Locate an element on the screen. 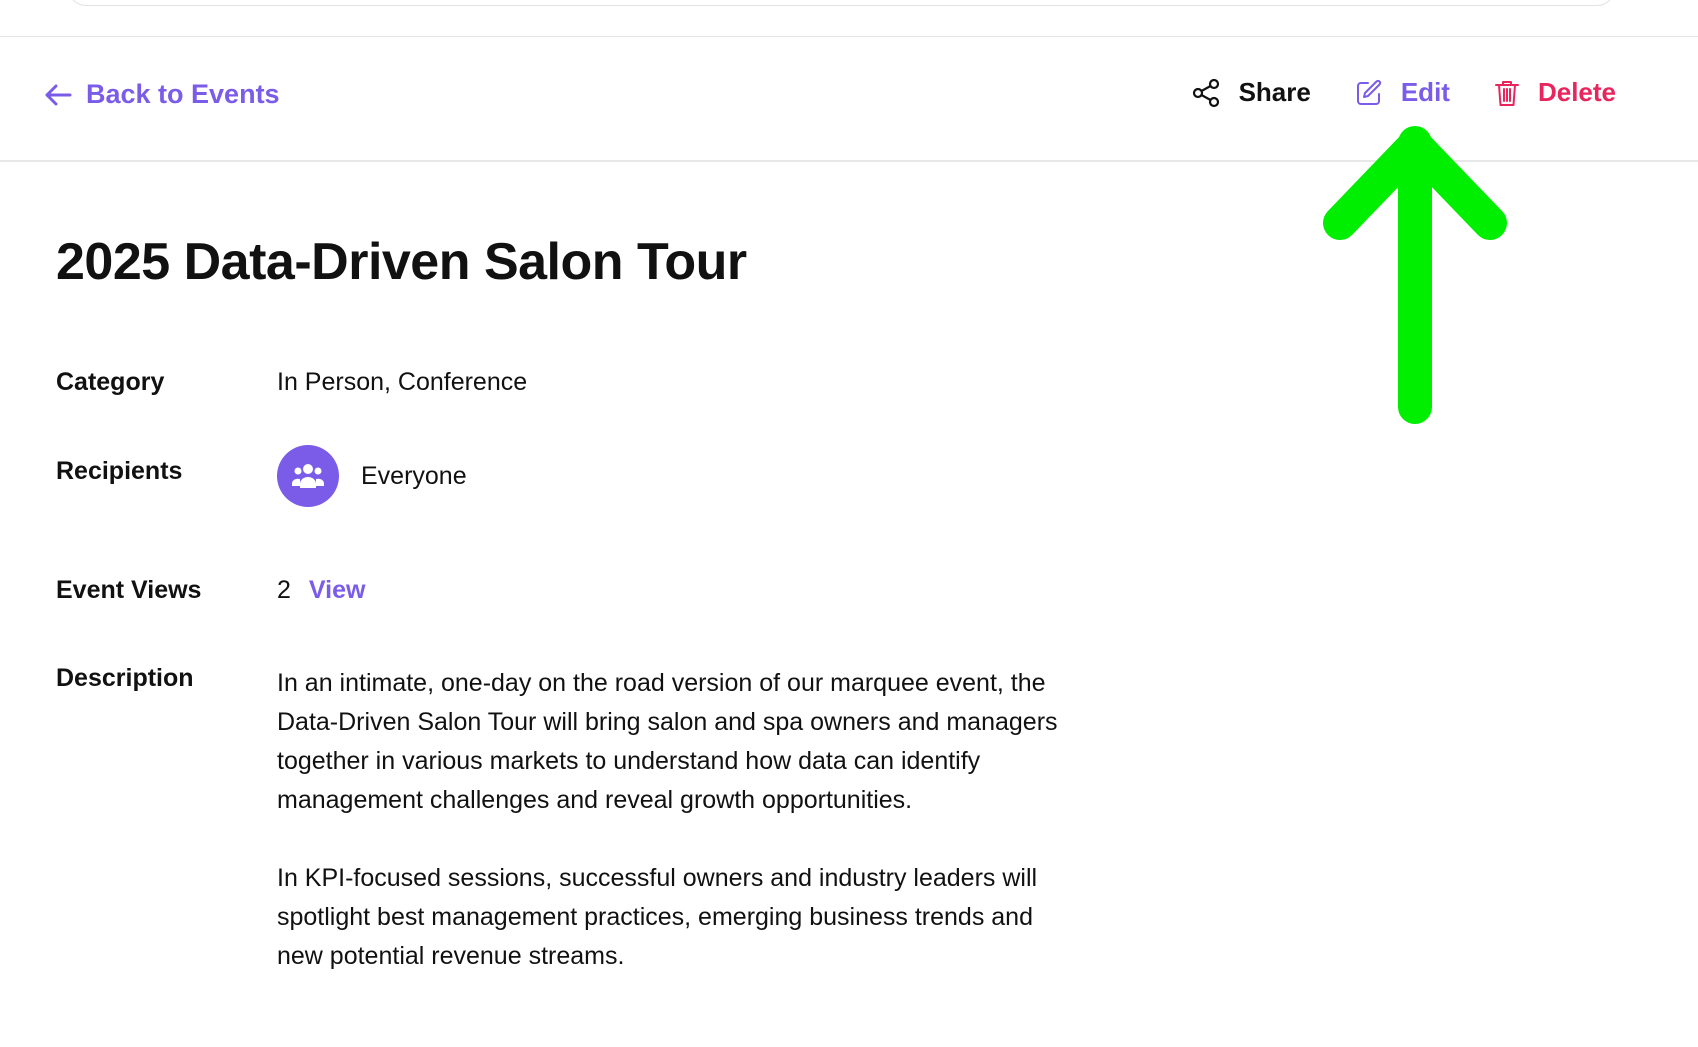 Image resolution: width=1698 pixels, height=1047 pixels. delete-button: Delete is located at coordinates (1555, 92).